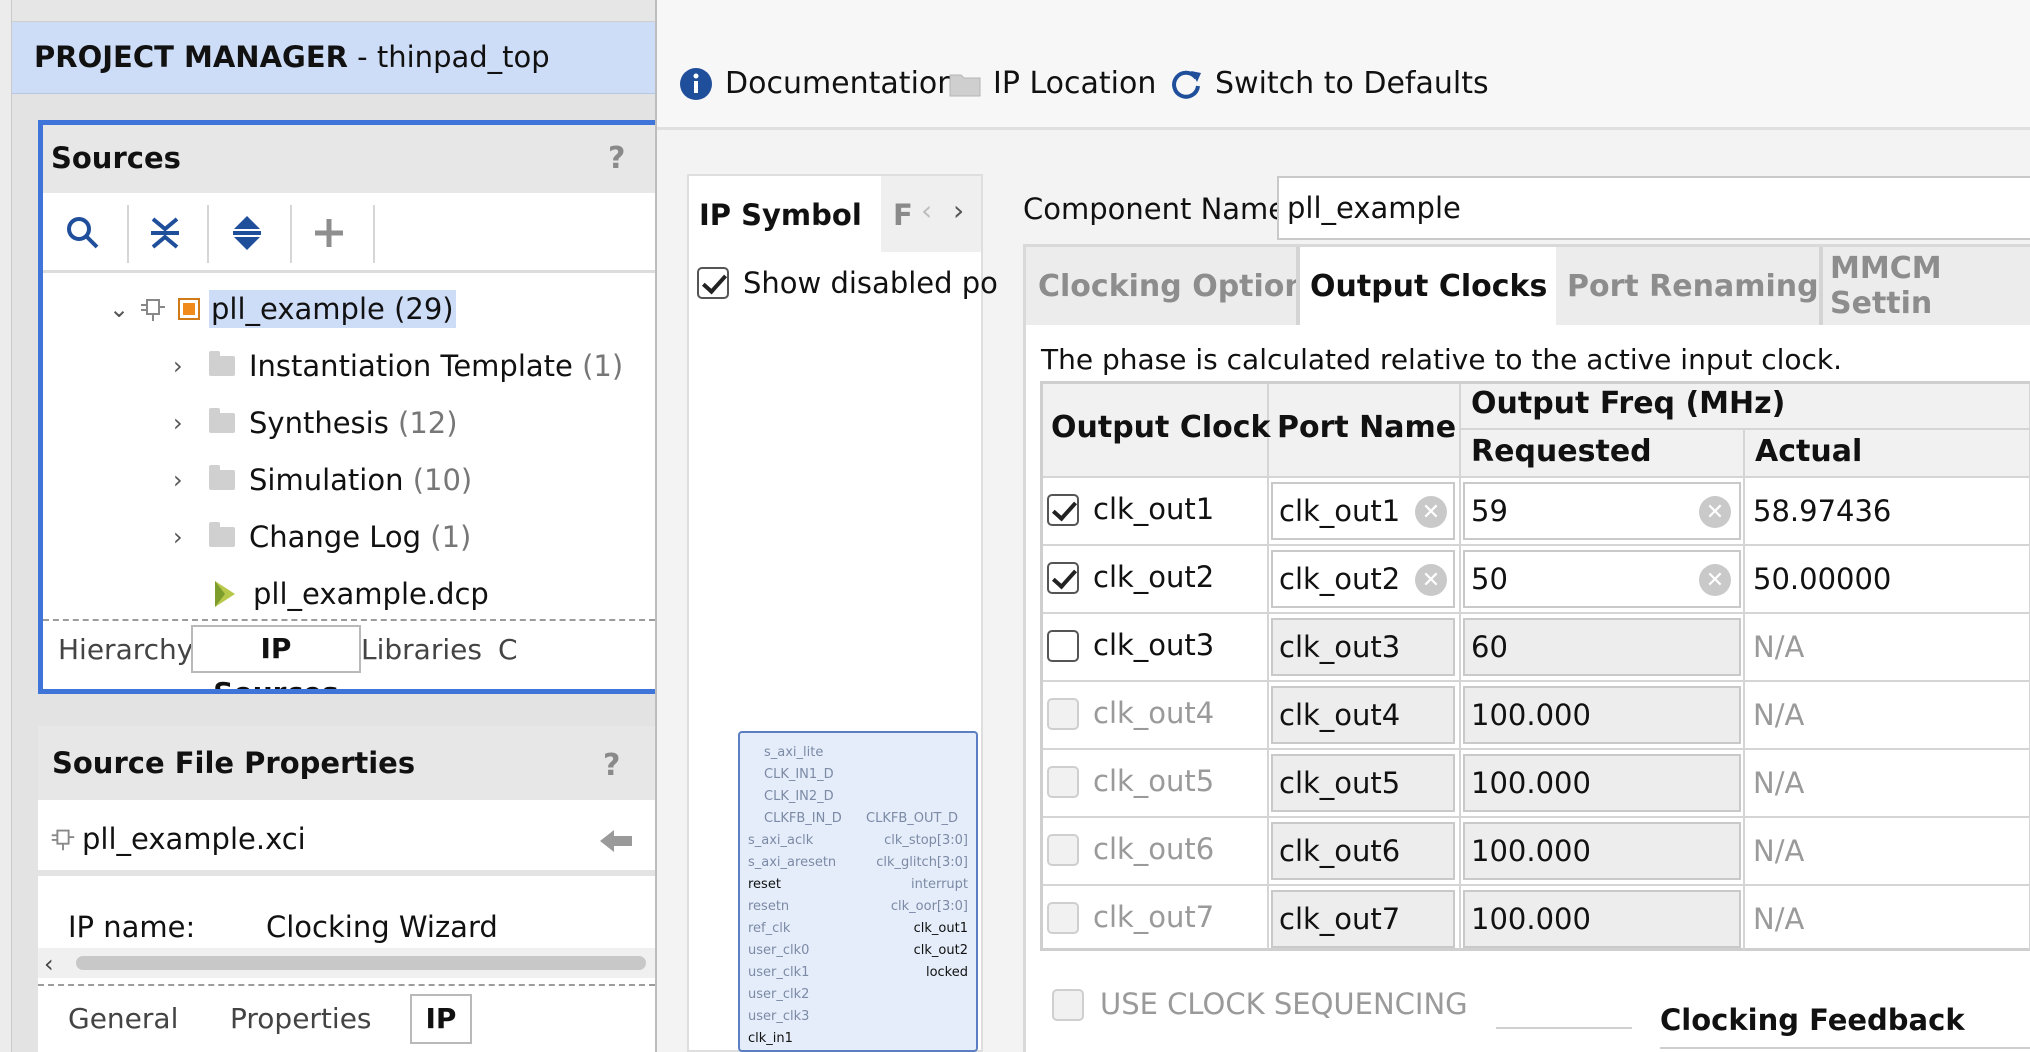 The height and width of the screenshot is (1052, 2030). What do you see at coordinates (922, 862) in the screenshot?
I see `pin-label: clk_glitch[3:0]` at bounding box center [922, 862].